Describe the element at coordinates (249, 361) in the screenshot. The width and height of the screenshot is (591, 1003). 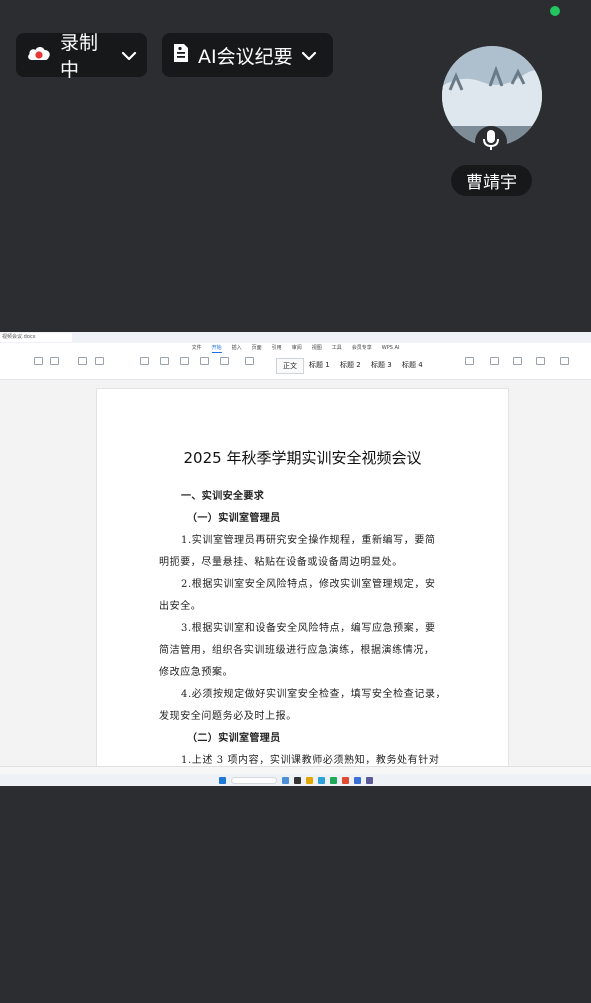
I see `paragraph-icon` at that location.